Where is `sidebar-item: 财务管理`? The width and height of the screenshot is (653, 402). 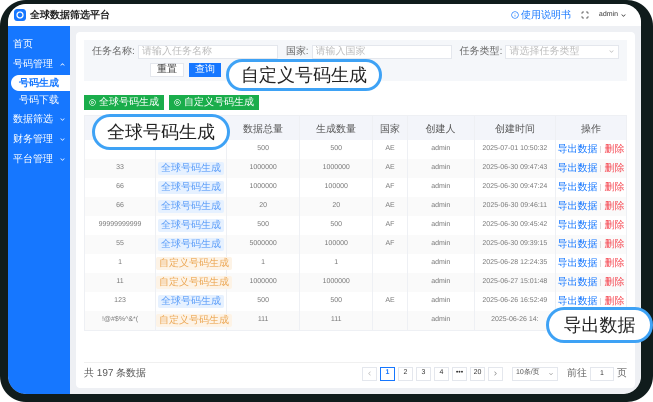
sidebar-item: 财务管理 is located at coordinates (39, 139).